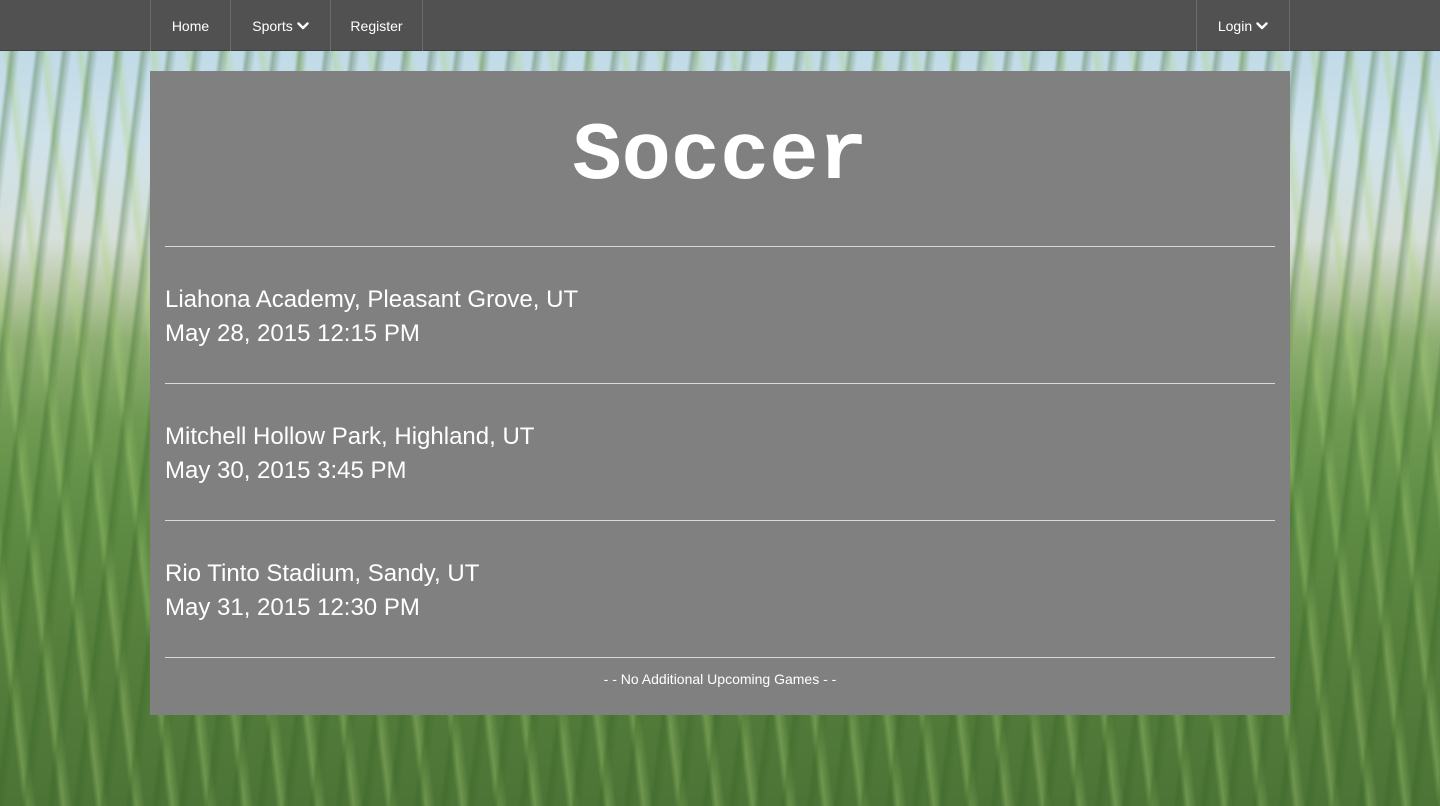 Image resolution: width=1440 pixels, height=806 pixels. I want to click on nav-sports-dropdown: Sports, so click(280, 25).